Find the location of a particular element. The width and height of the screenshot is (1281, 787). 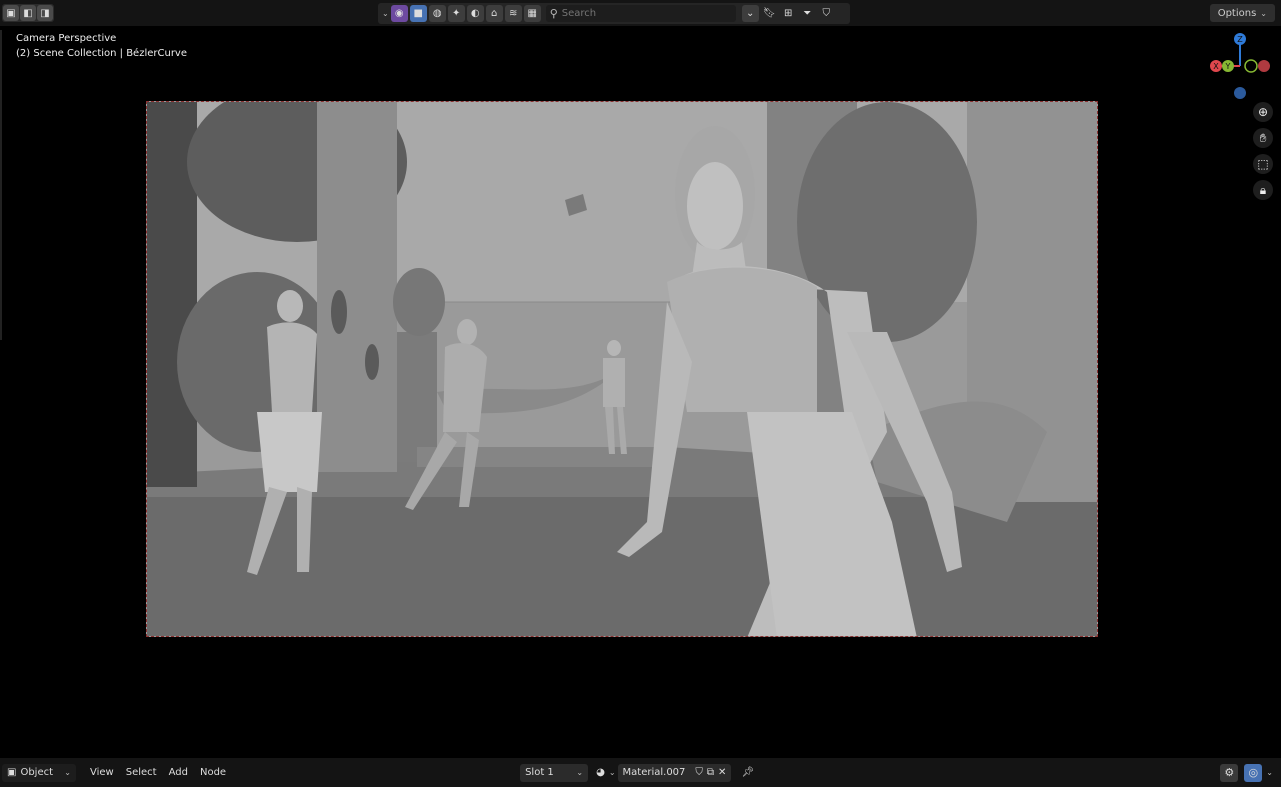

empty-filter-icon: ⌂ is located at coordinates (494, 13).